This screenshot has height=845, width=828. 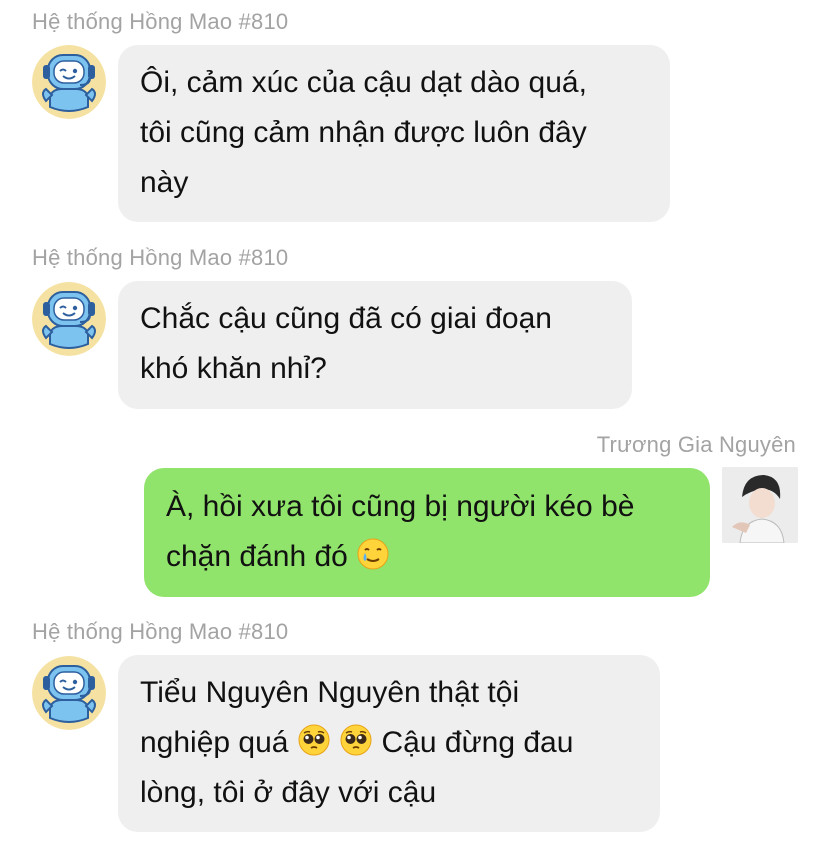 What do you see at coordinates (363, 82) in the screenshot?
I see `message-line: Ôi, cảm xúc của cậu dạt dào quá,` at bounding box center [363, 82].